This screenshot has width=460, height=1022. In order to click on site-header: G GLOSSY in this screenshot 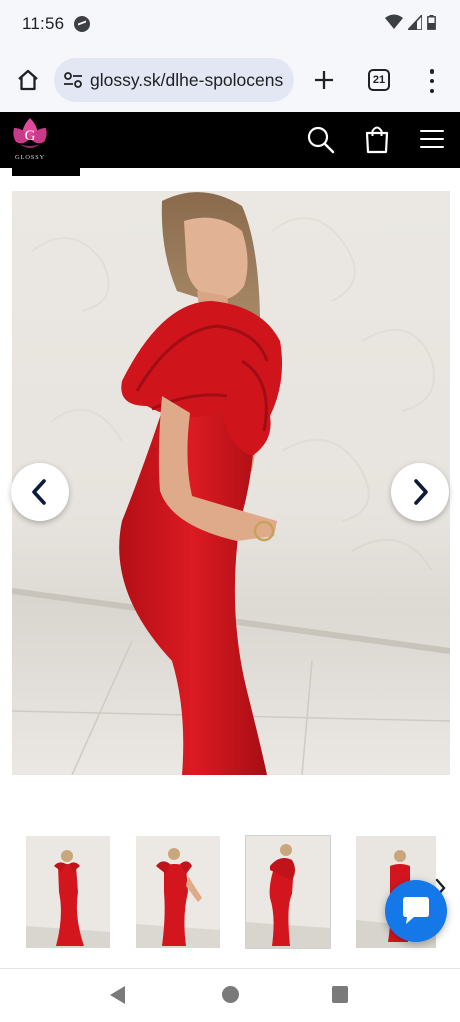, I will do `click(230, 140)`.